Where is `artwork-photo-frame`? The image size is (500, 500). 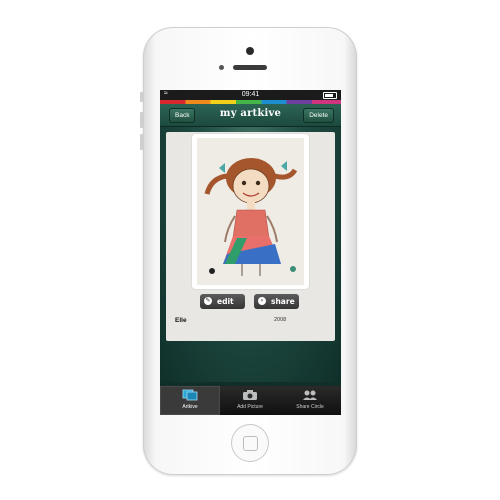
artwork-photo-frame is located at coordinates (250, 211).